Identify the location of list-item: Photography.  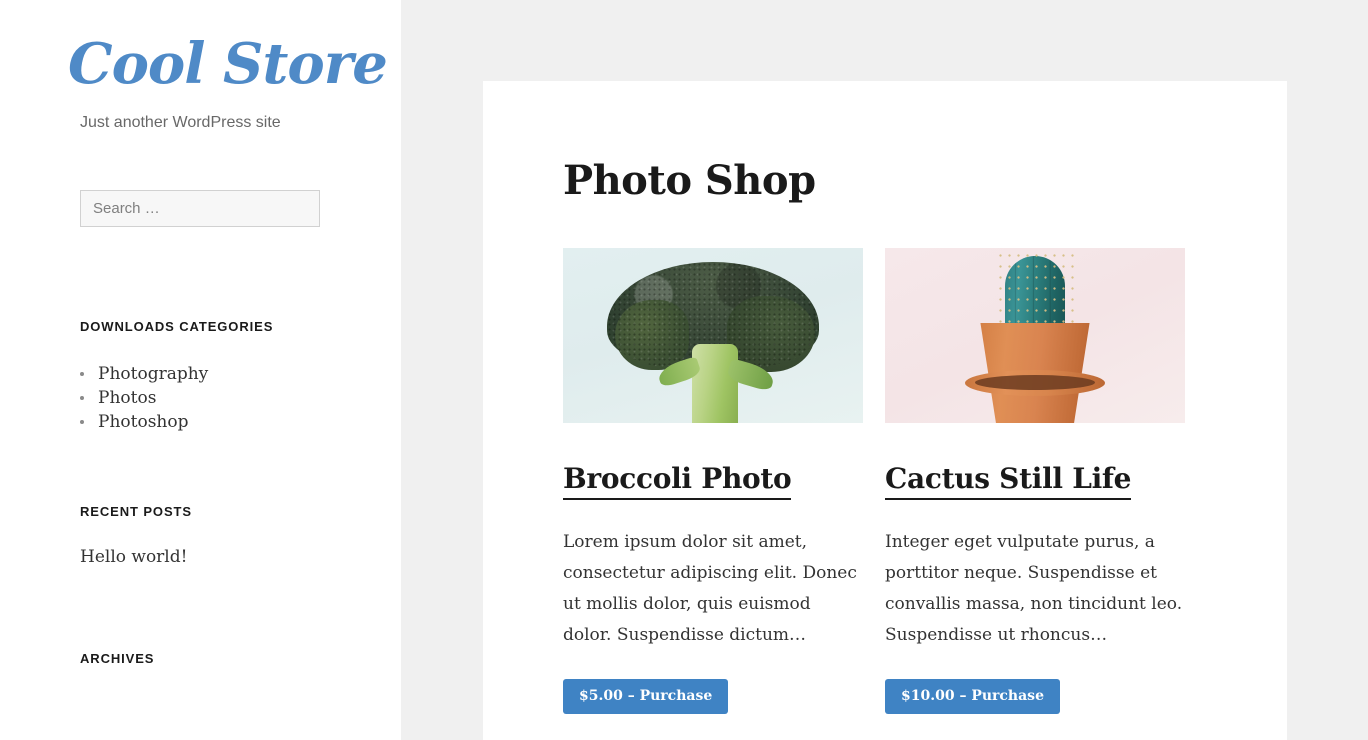
(200, 374).